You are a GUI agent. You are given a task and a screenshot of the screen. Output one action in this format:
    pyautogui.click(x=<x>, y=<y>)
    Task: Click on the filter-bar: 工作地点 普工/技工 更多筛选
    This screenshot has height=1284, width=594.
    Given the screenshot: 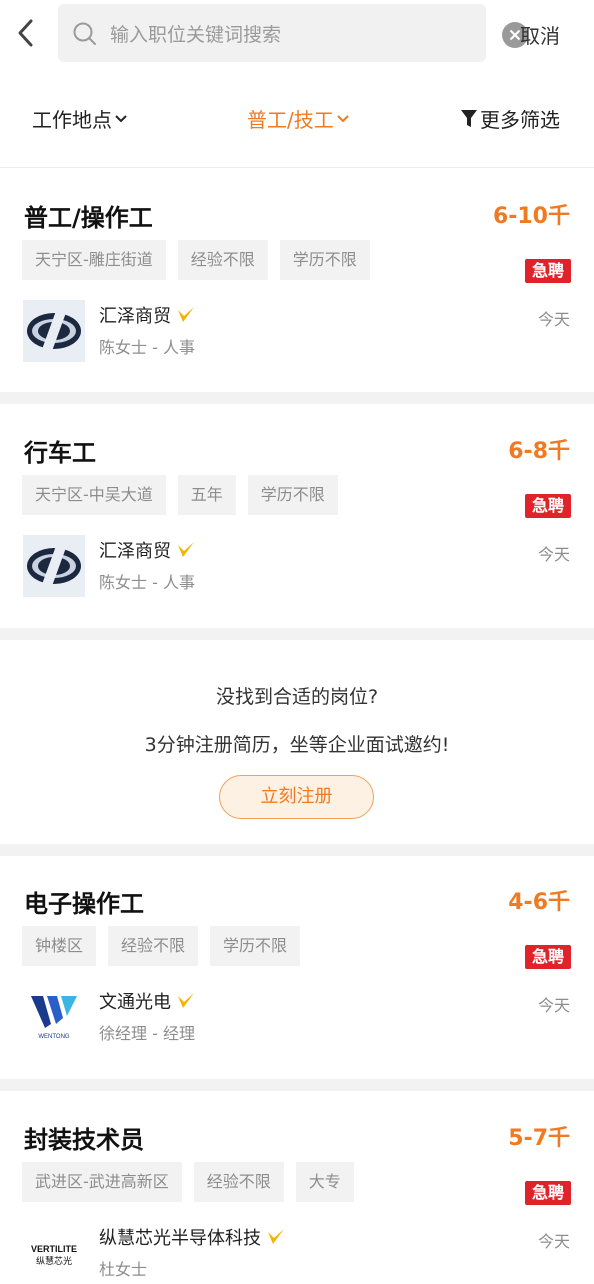 What is the action you would take?
    pyautogui.click(x=297, y=119)
    